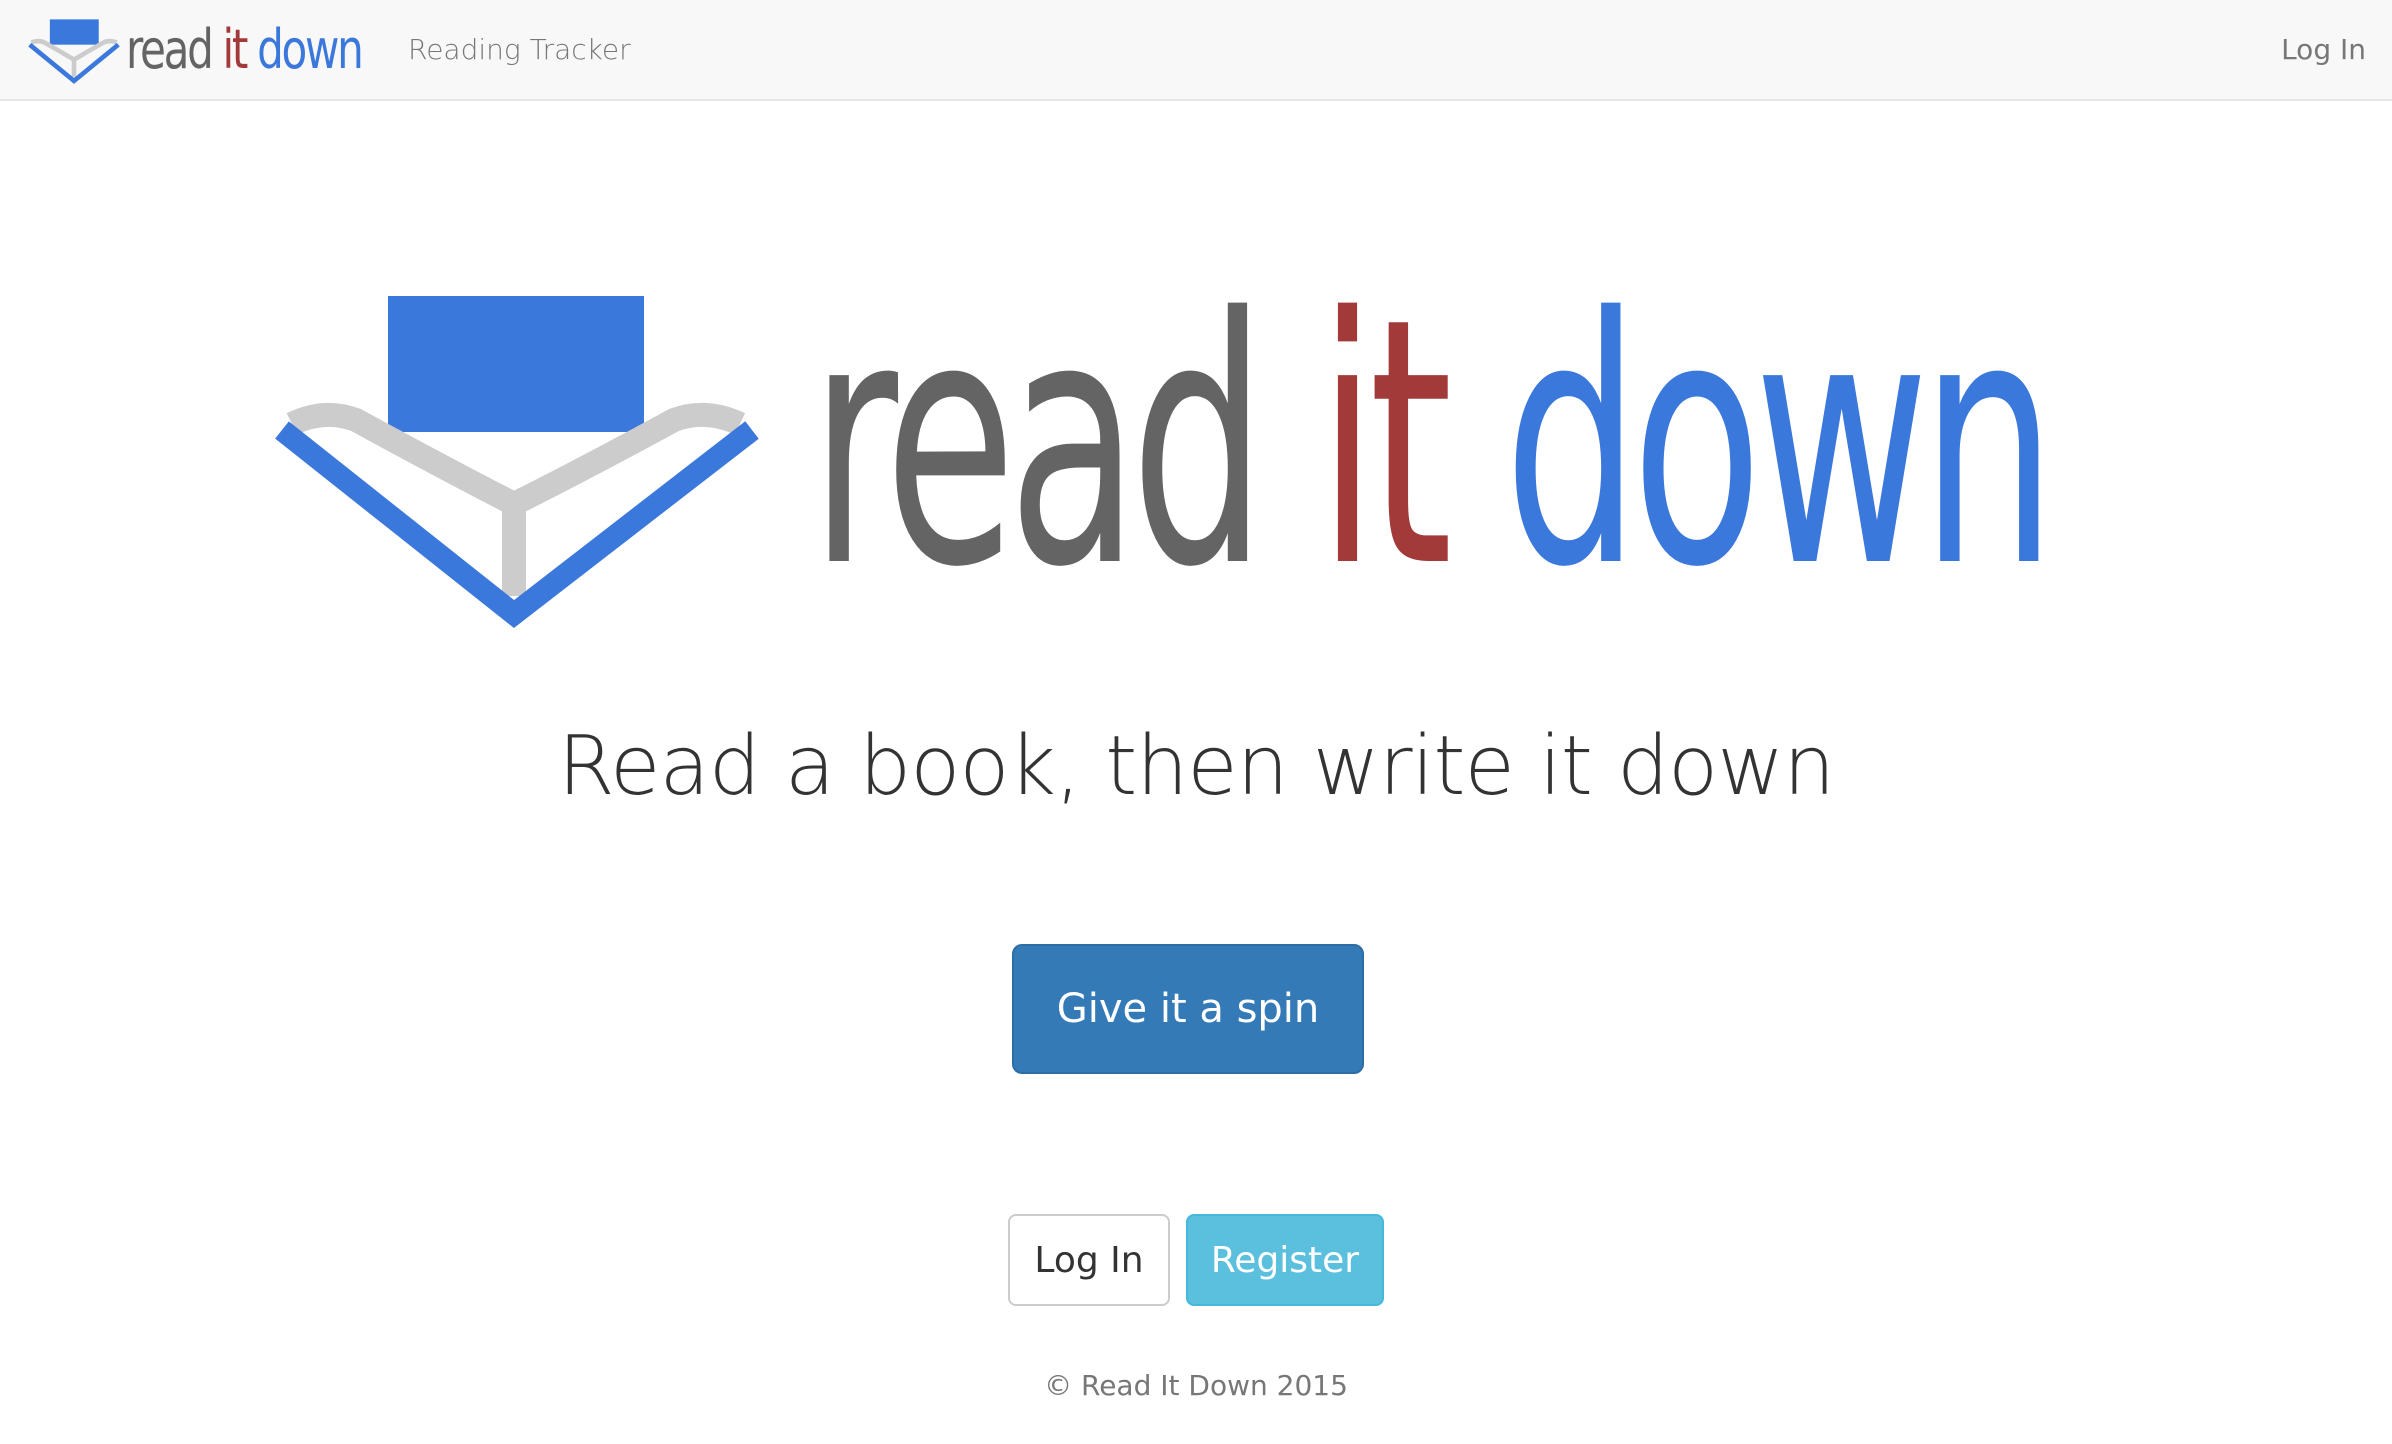 This screenshot has width=2392, height=1444. Describe the element at coordinates (170, 49) in the screenshot. I see `brand-word-read: read` at that location.